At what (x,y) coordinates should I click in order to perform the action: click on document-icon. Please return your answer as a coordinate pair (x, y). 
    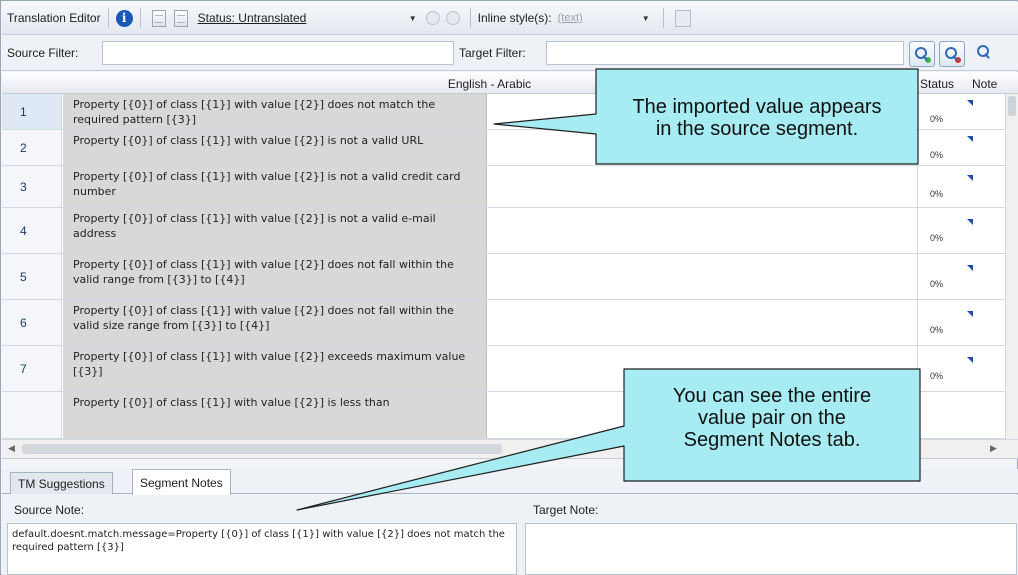
    Looking at the image, I should click on (158, 18).